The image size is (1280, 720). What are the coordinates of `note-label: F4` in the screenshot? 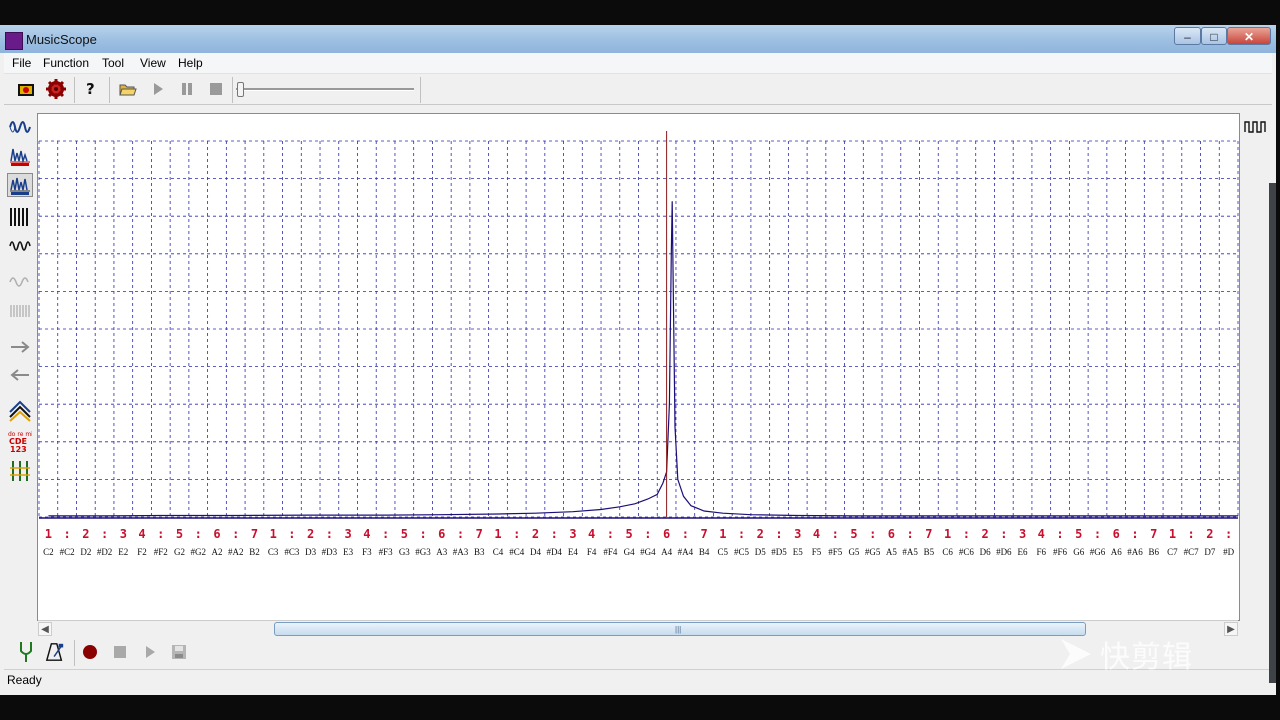 It's located at (592, 552).